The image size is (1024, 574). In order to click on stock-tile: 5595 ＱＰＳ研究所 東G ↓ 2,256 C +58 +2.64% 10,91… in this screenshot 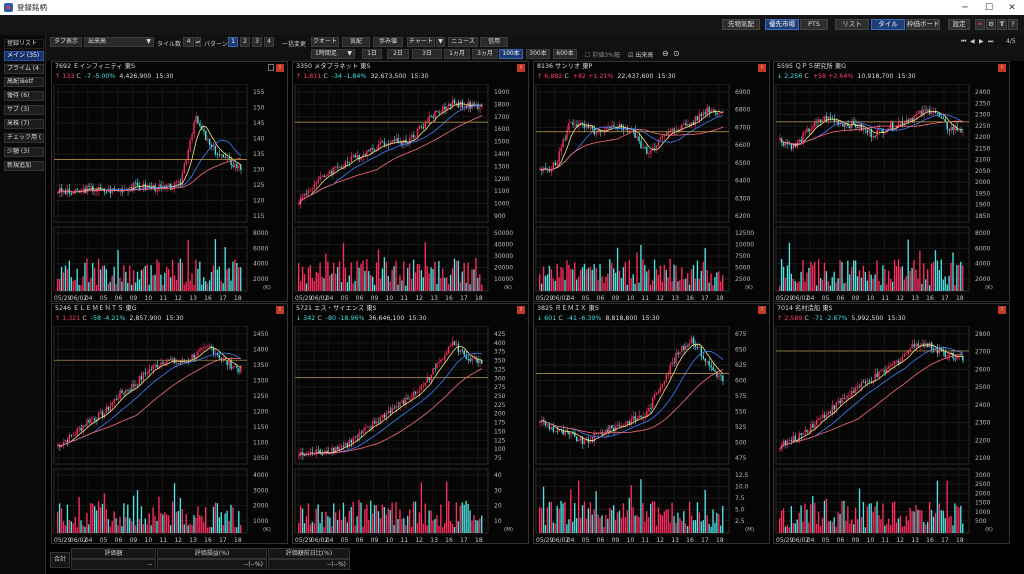, I will do `click(891, 181)`.